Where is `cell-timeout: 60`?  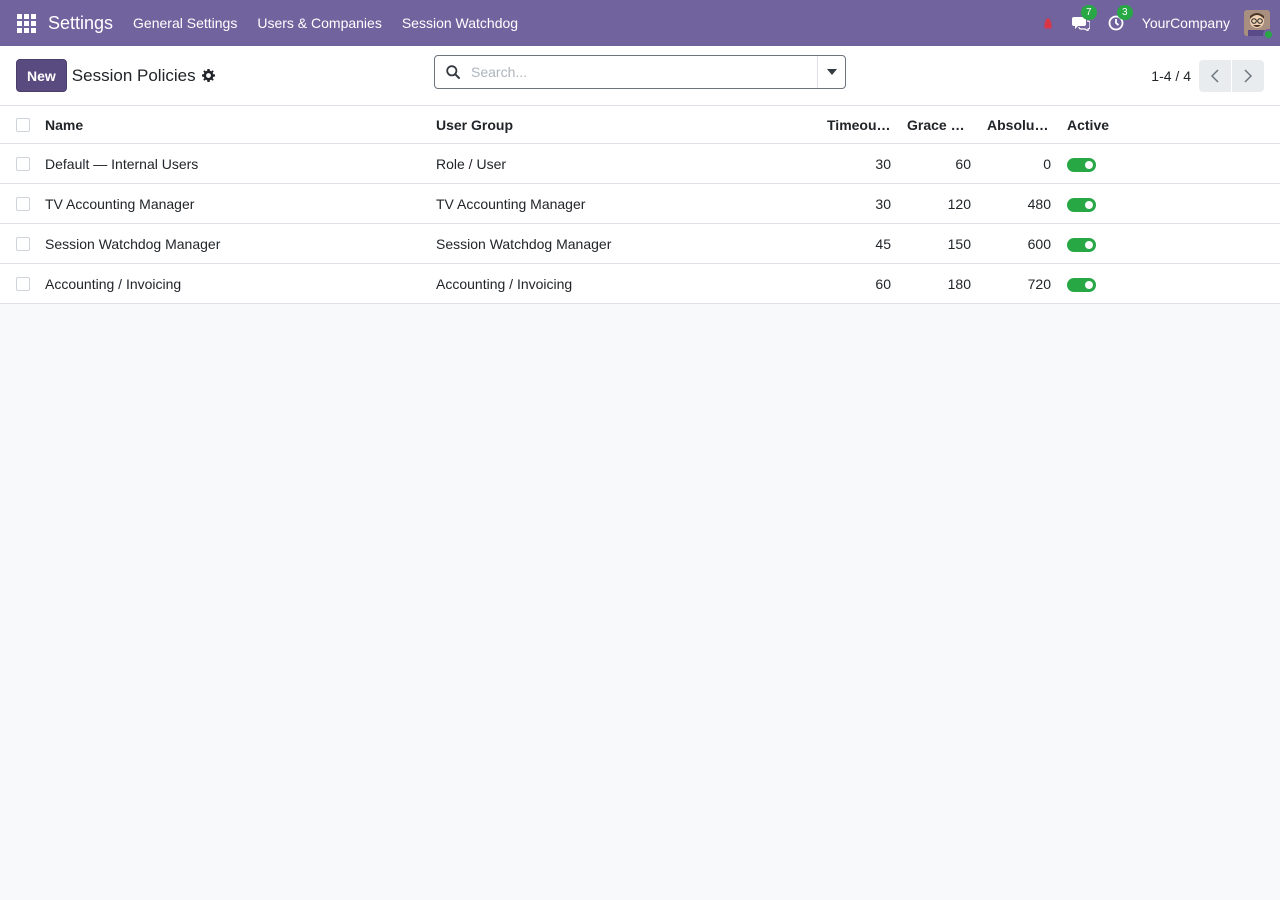 cell-timeout: 60 is located at coordinates (859, 284).